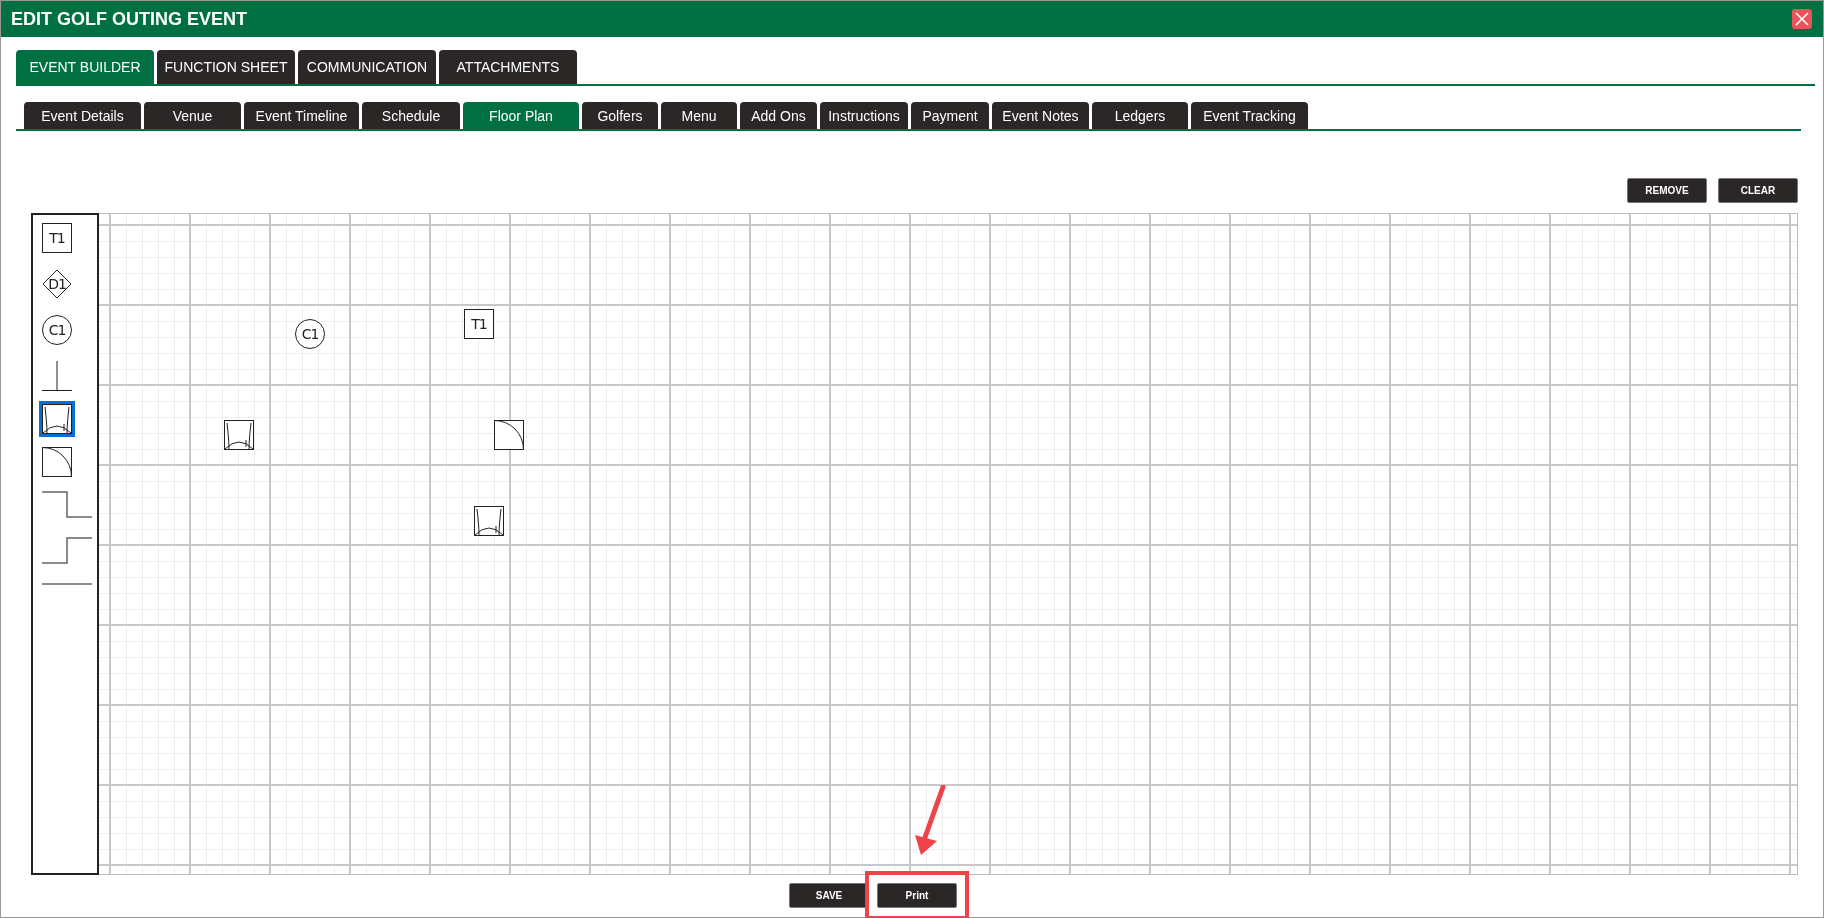 The width and height of the screenshot is (1824, 918). What do you see at coordinates (620, 115) in the screenshot?
I see `tab: Golfers` at bounding box center [620, 115].